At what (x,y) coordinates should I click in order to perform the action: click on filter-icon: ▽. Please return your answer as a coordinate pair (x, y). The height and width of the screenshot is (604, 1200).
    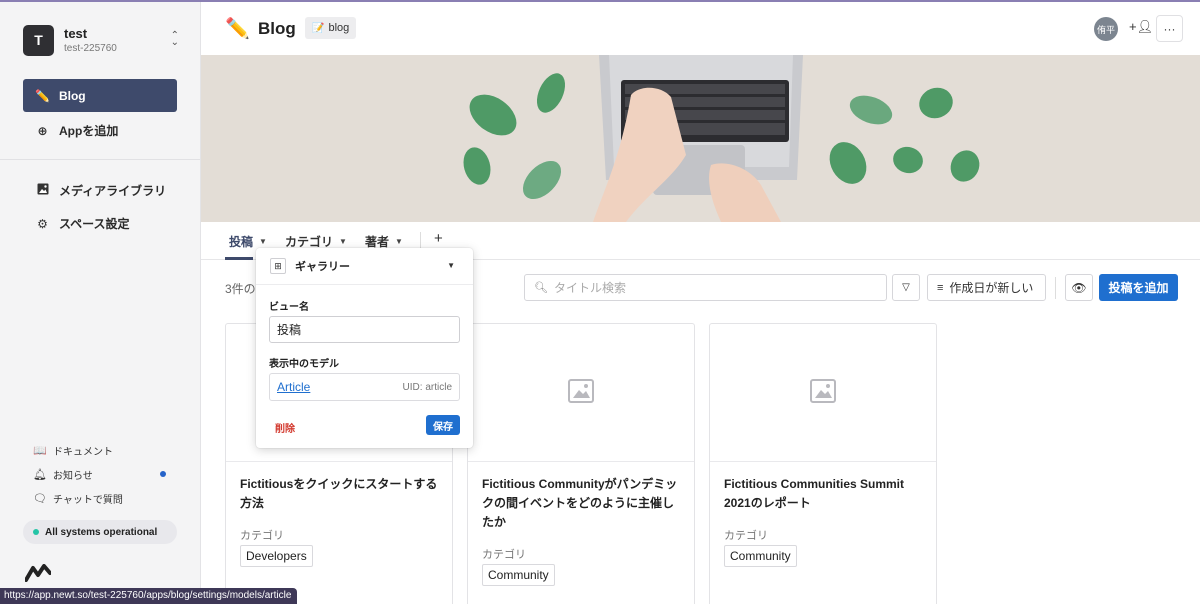
    Looking at the image, I should click on (906, 287).